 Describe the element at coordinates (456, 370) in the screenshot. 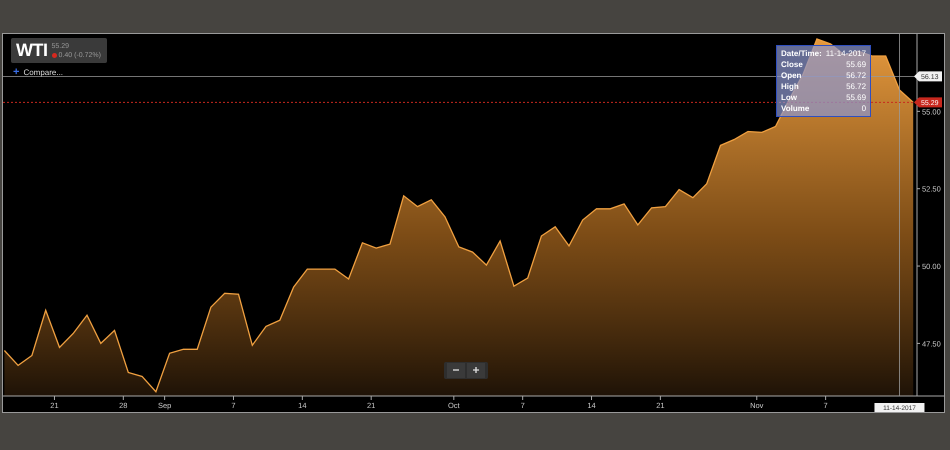

I see `zoom-button: −` at that location.